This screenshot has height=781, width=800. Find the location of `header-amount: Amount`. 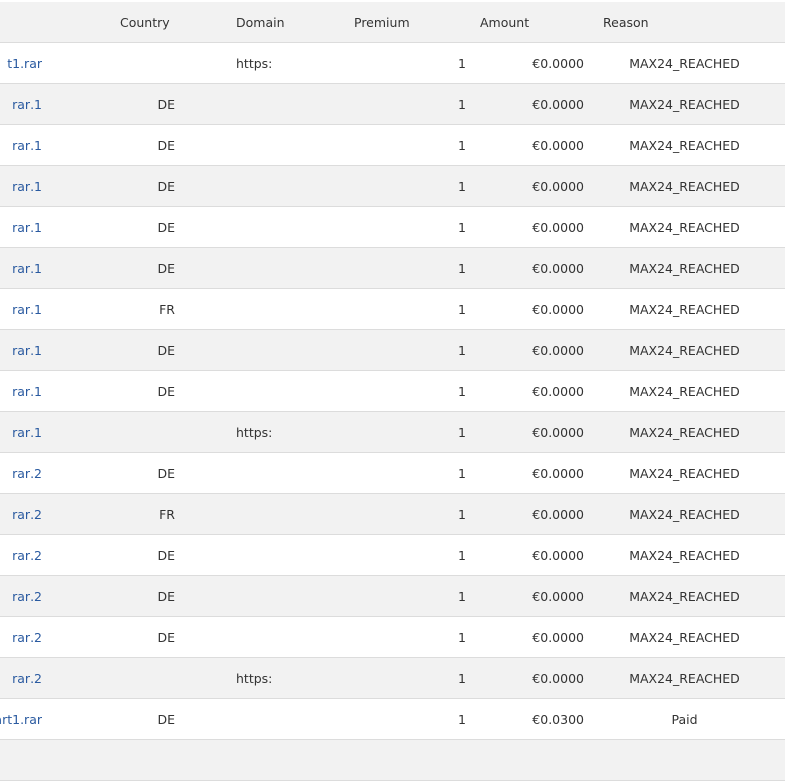

header-amount: Amount is located at coordinates (525, 22).